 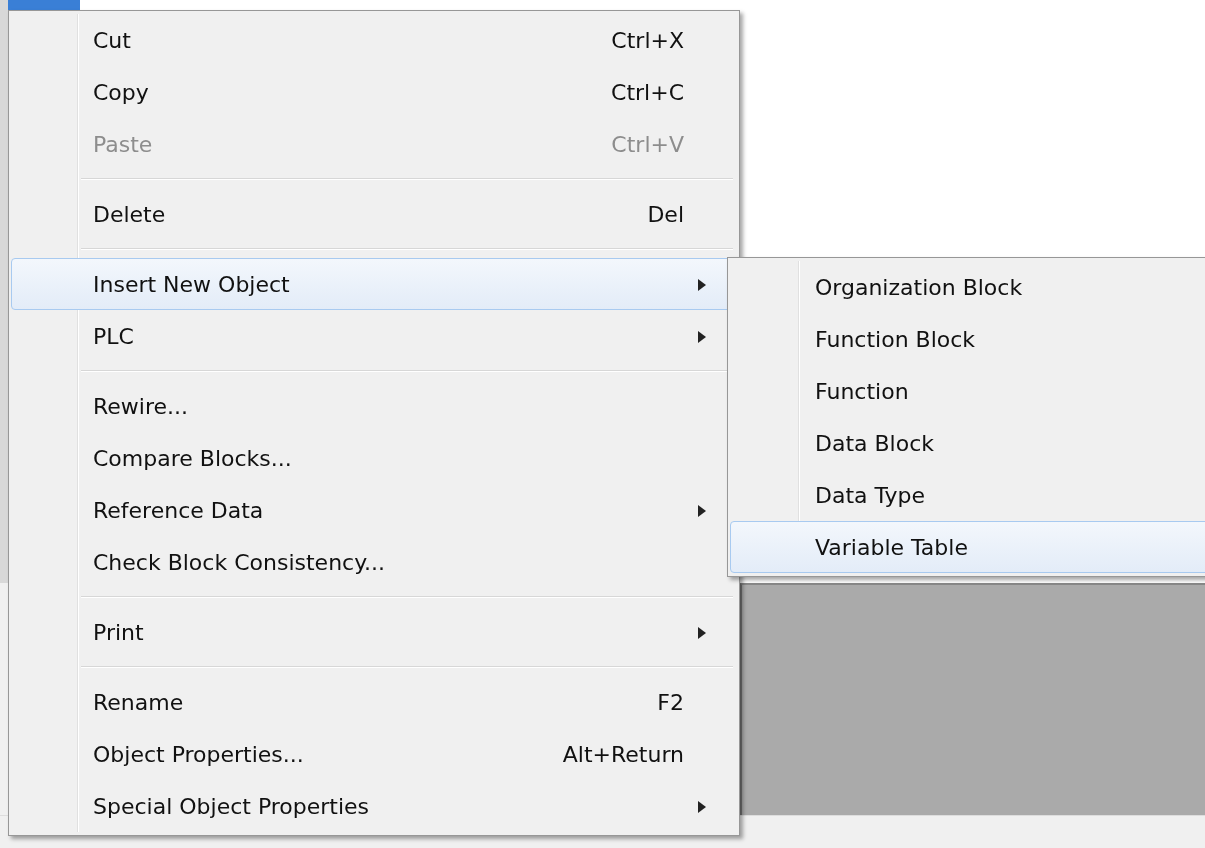 I want to click on menu-item: Cut Ctrl+X, so click(x=374, y=40).